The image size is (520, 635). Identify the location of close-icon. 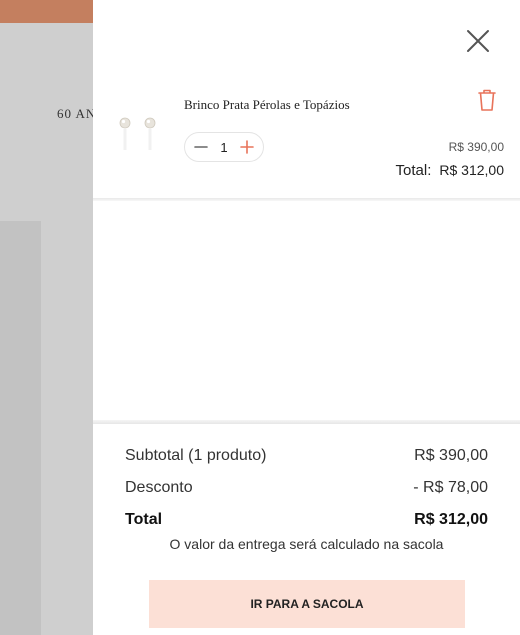
(478, 41).